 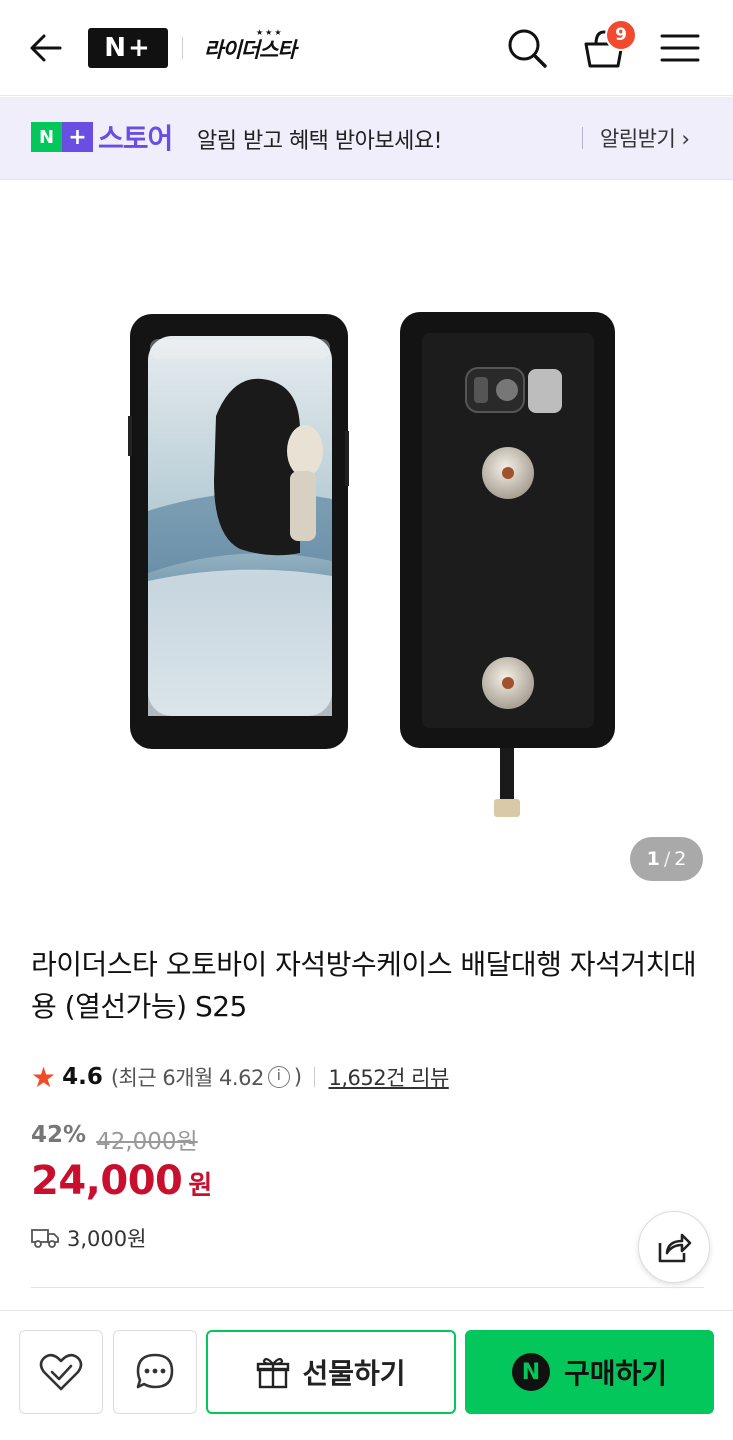 What do you see at coordinates (135, 138) in the screenshot?
I see `banner-store-label: 스토어` at bounding box center [135, 138].